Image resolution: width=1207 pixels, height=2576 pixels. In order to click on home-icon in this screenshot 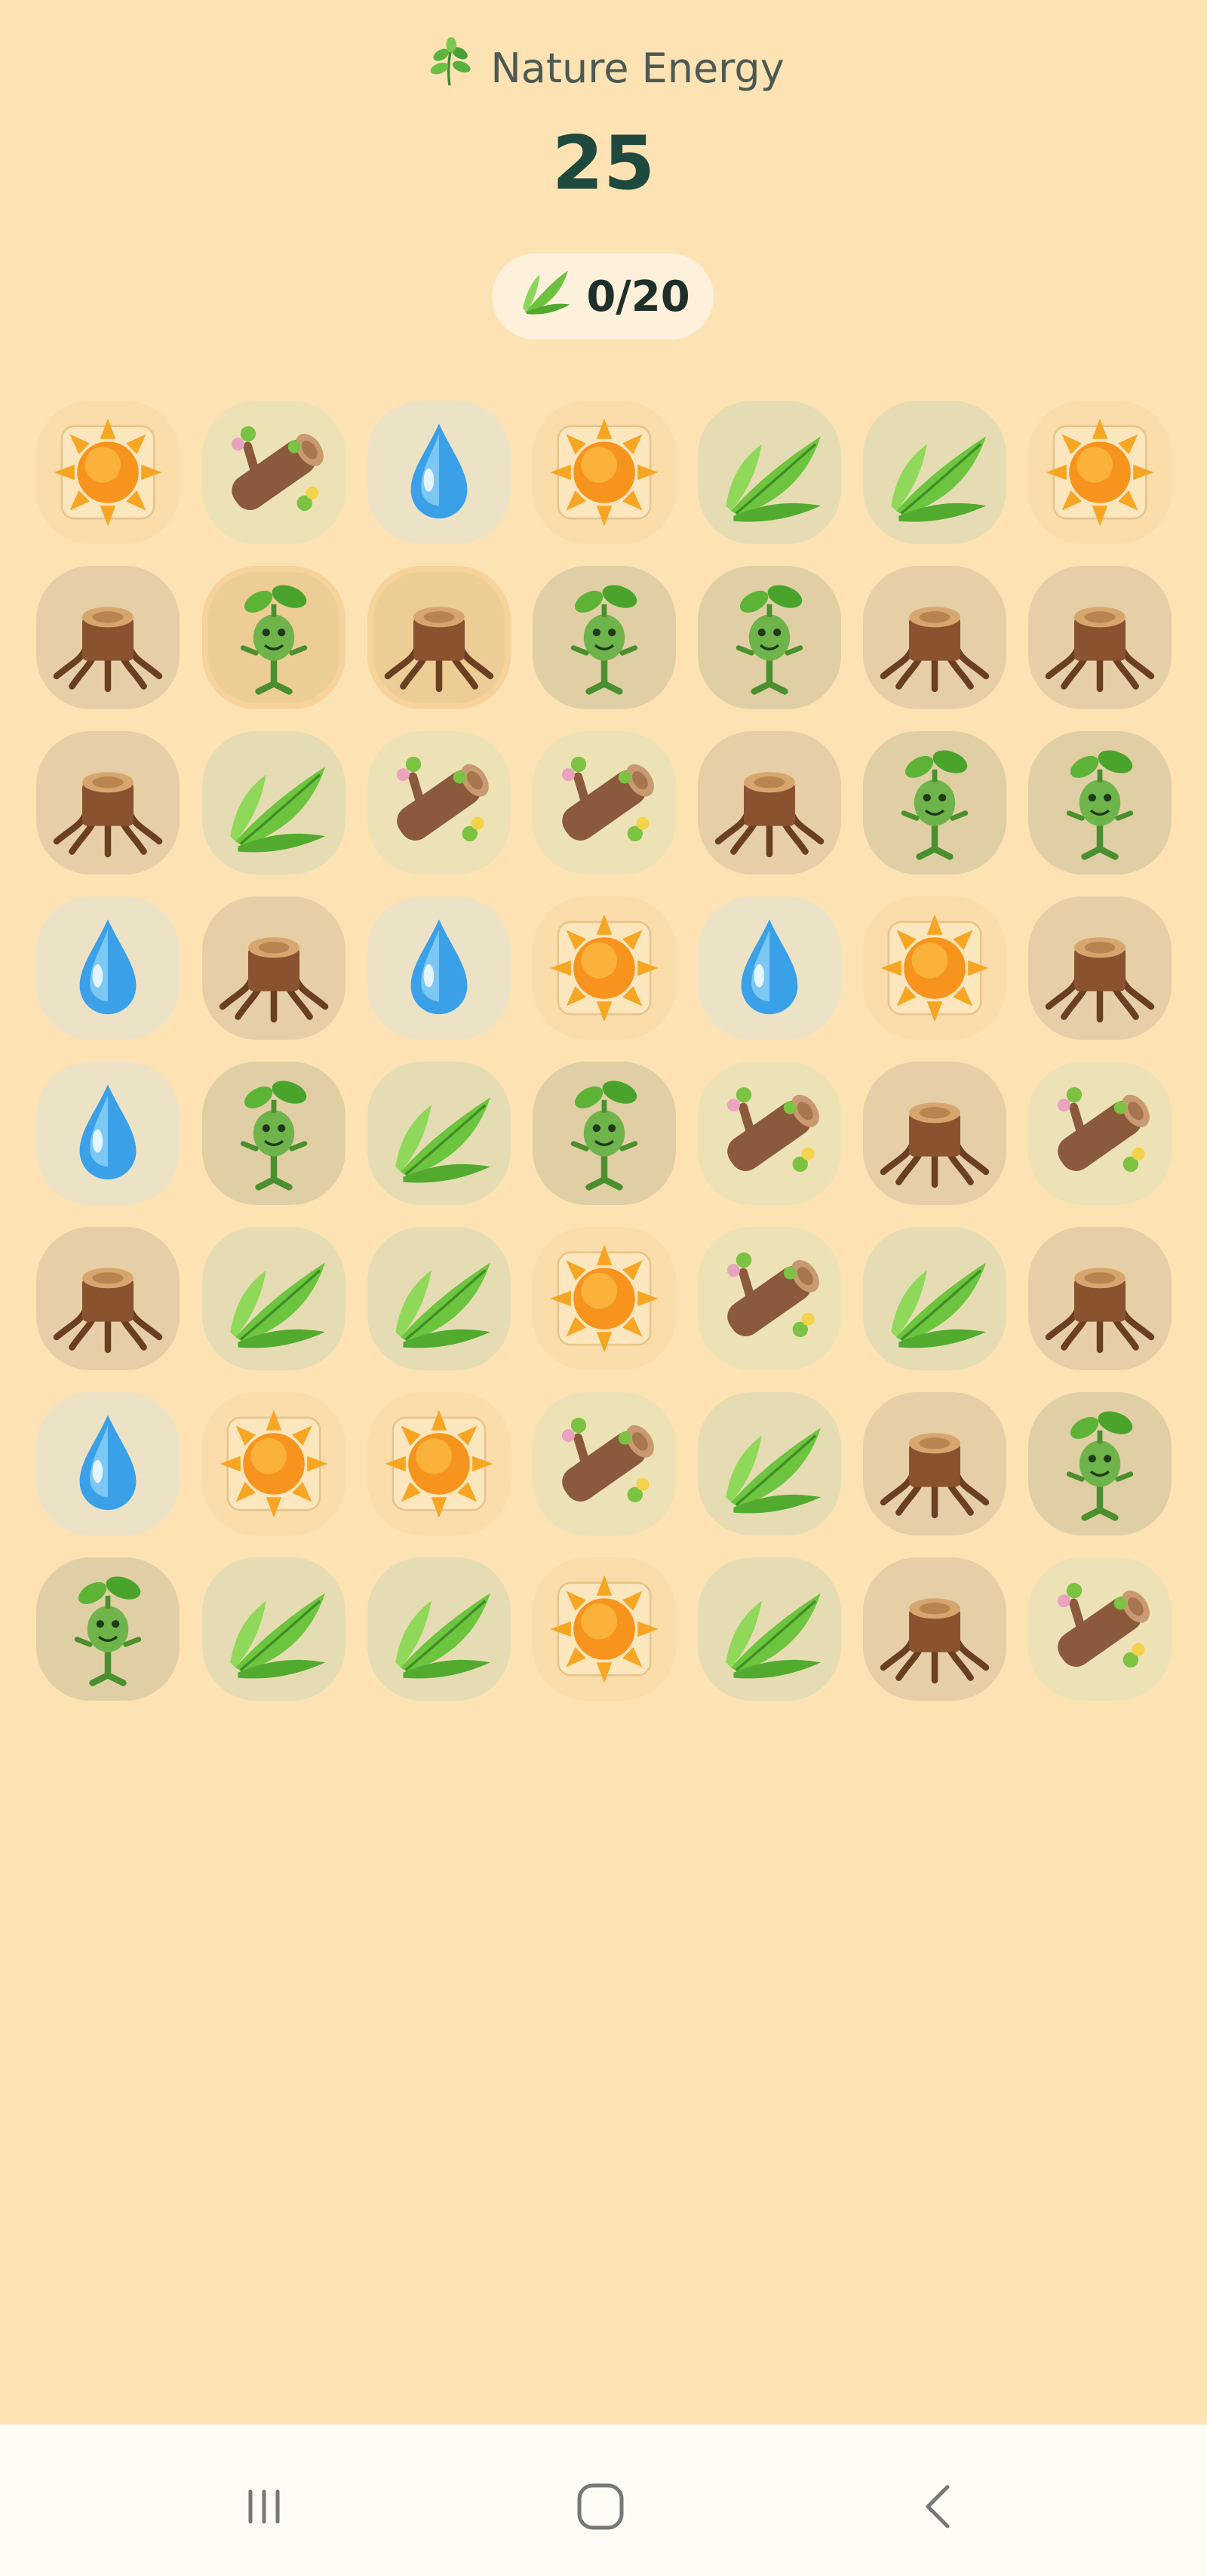, I will do `click(600, 2508)`.